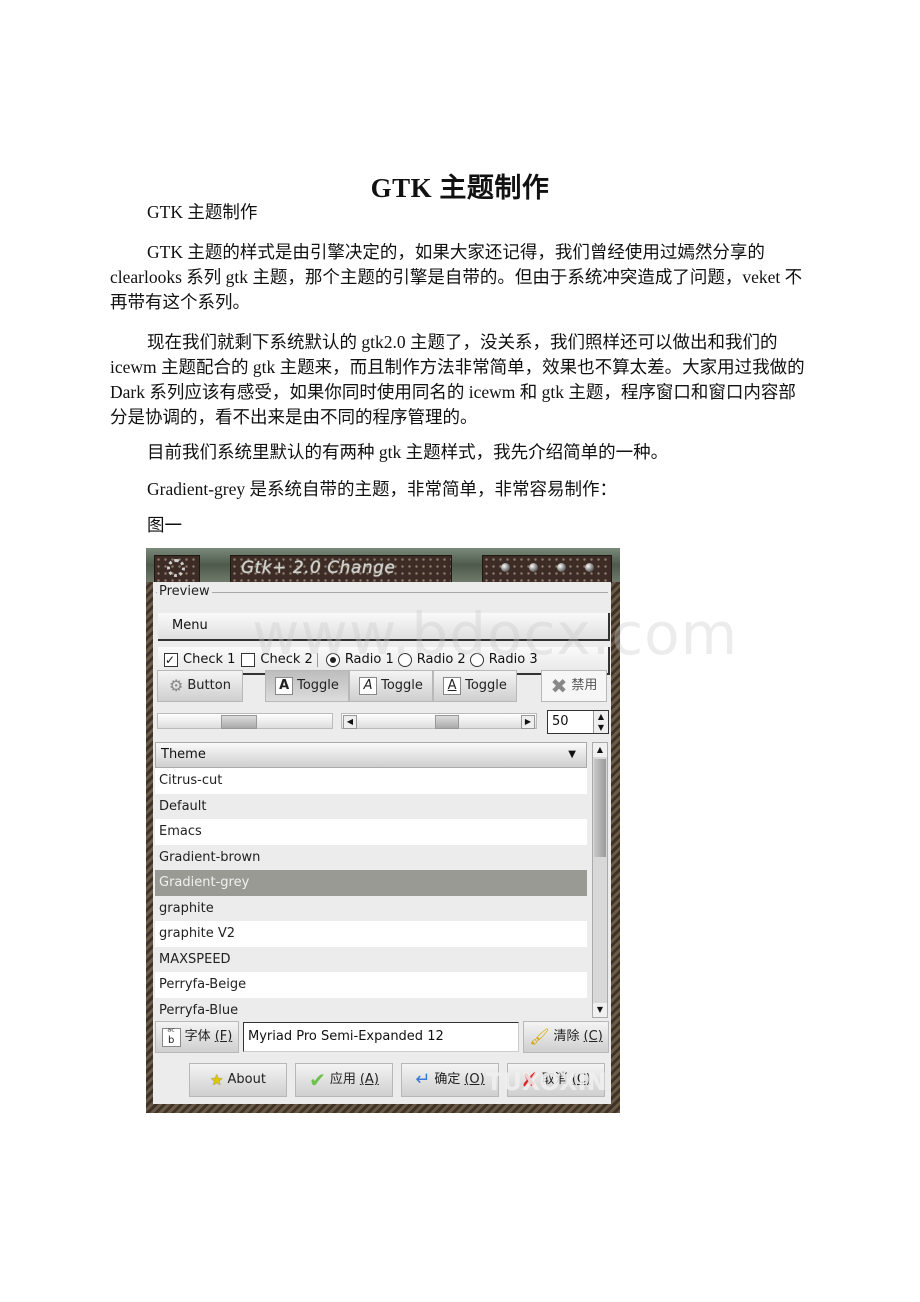  I want to click on titlebar: Gtk+ 2.0 Change Theme, so click(383, 575).